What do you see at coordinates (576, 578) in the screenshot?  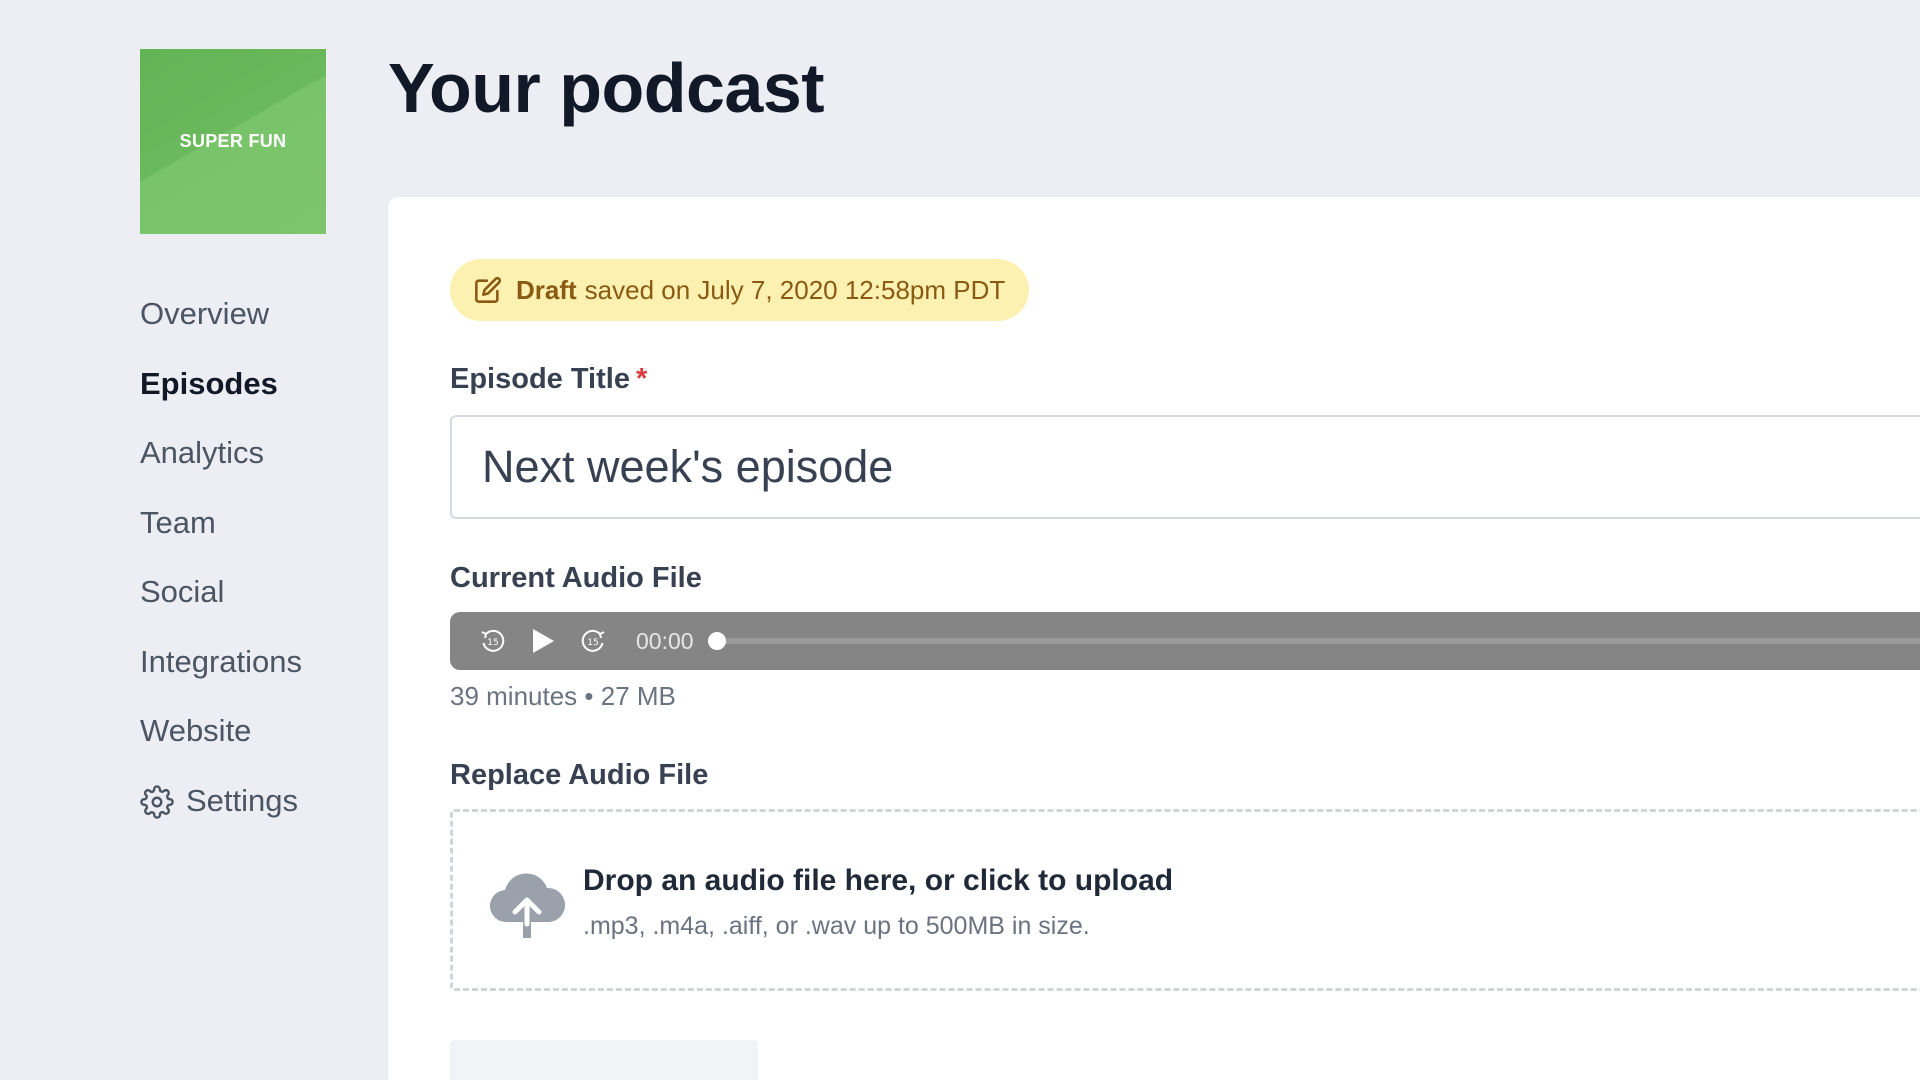 I see `current-audio-label: Current Audio File` at bounding box center [576, 578].